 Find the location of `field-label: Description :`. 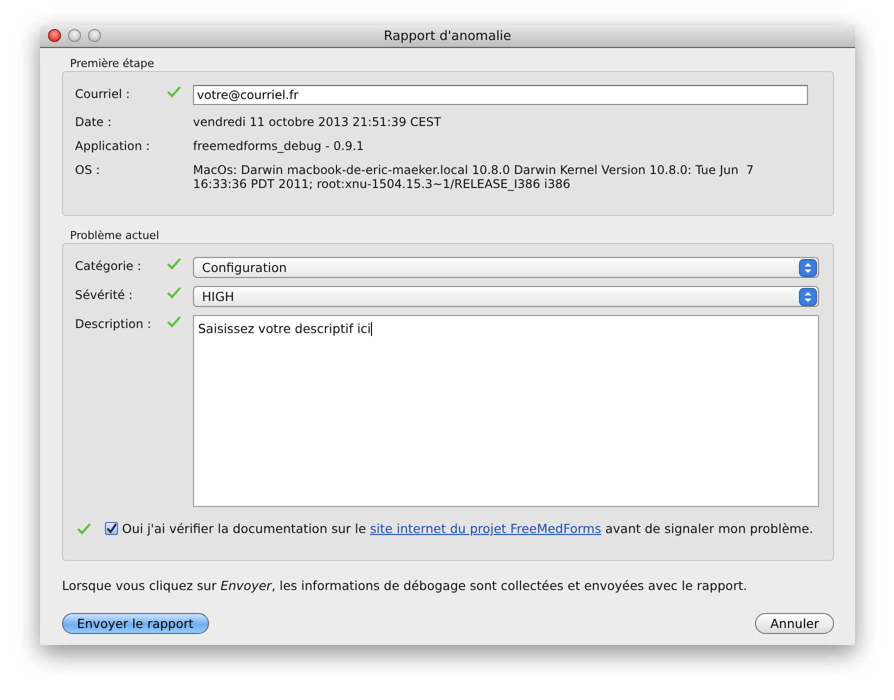

field-label: Description : is located at coordinates (113, 323).